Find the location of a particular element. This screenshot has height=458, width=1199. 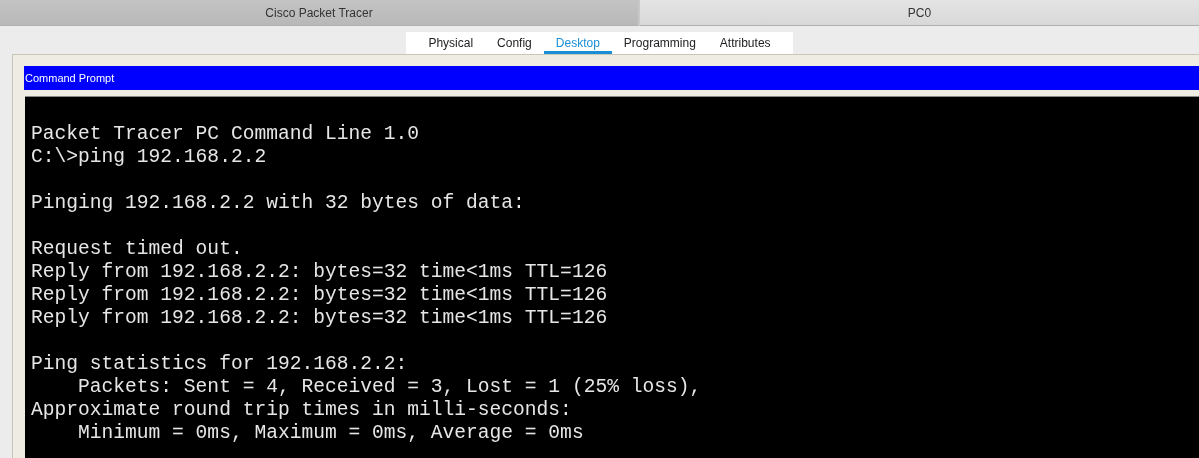

terminal-line: Ping statistics for 192.168.2.2: is located at coordinates (219, 364).